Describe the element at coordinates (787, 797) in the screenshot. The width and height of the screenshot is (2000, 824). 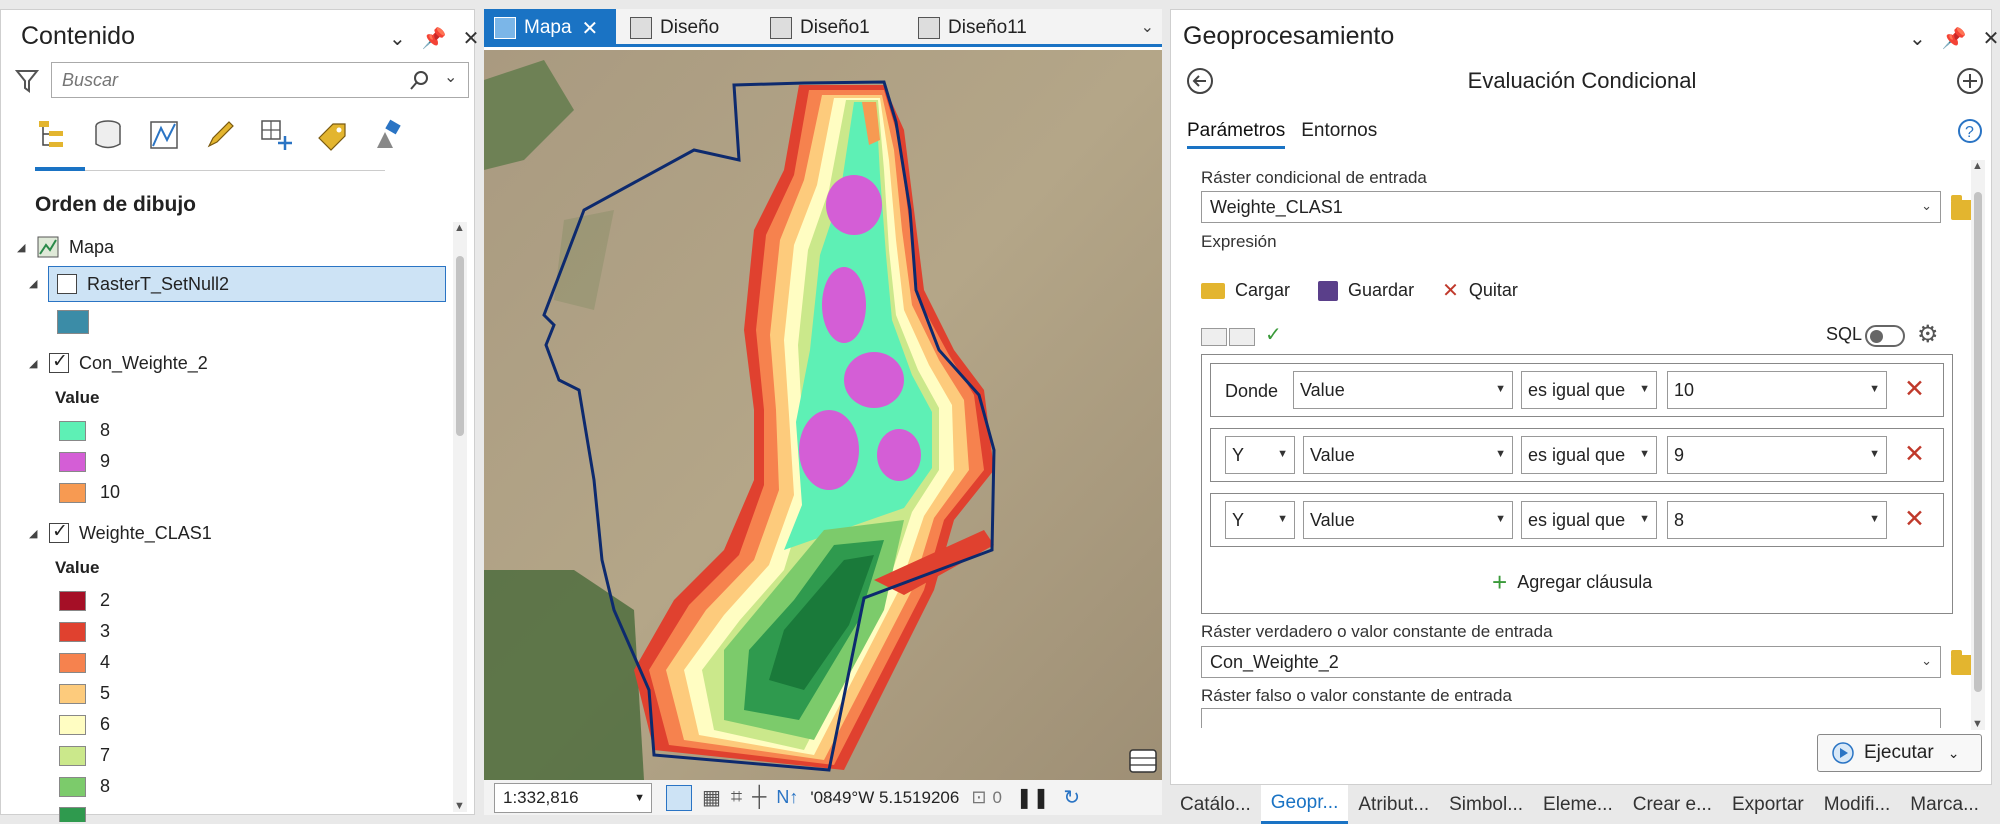
I see `north-arrow-icon: N↑` at that location.